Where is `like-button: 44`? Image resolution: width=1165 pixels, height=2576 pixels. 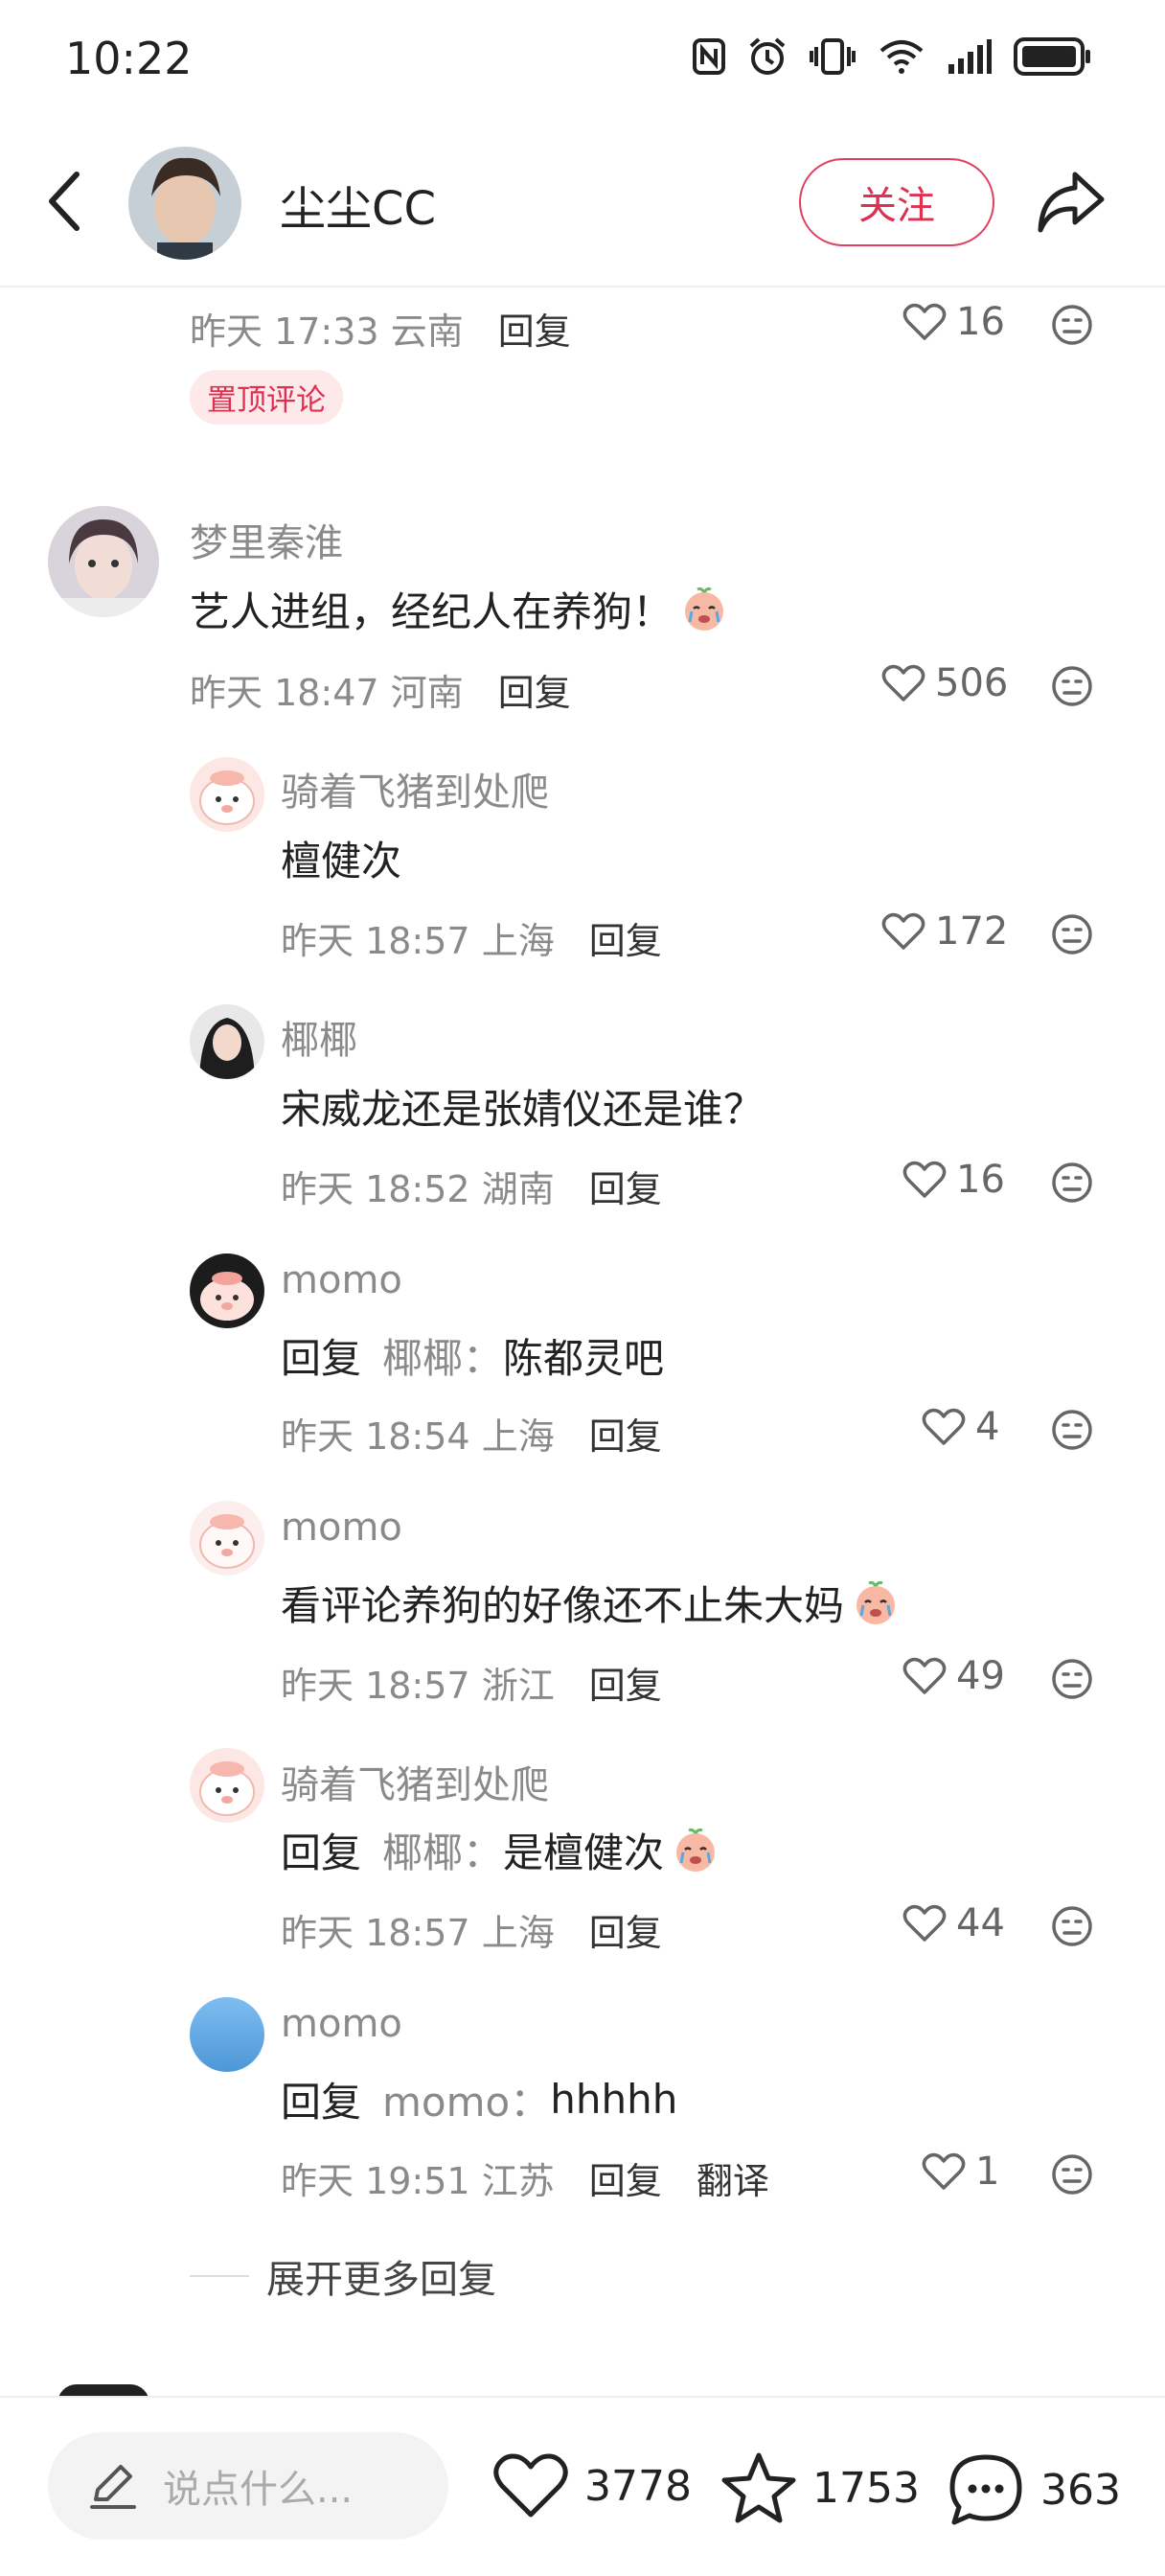 like-button: 44 is located at coordinates (954, 1923).